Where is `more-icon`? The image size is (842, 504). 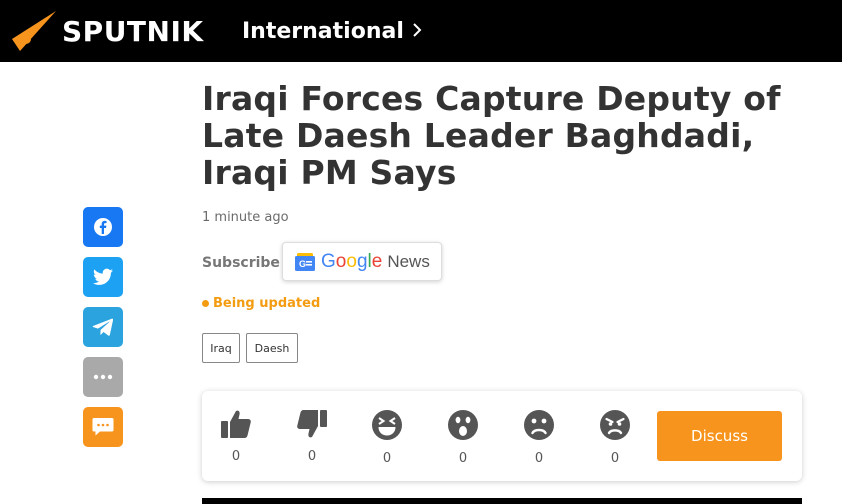
more-icon is located at coordinates (103, 377).